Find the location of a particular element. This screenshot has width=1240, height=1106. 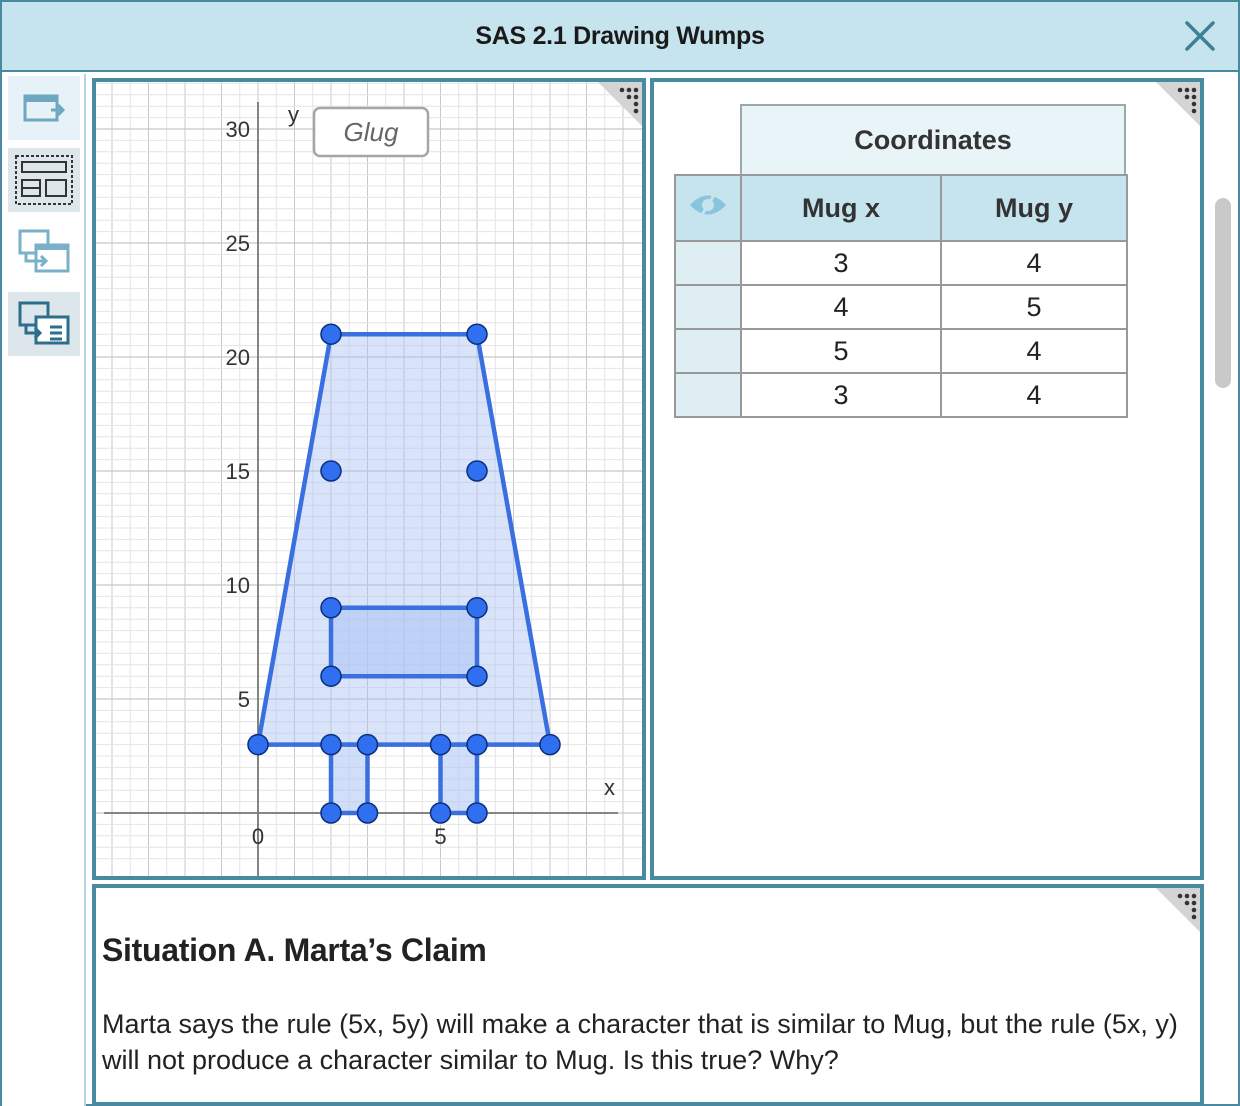

cell-mug-x: 5 is located at coordinates (841, 351).